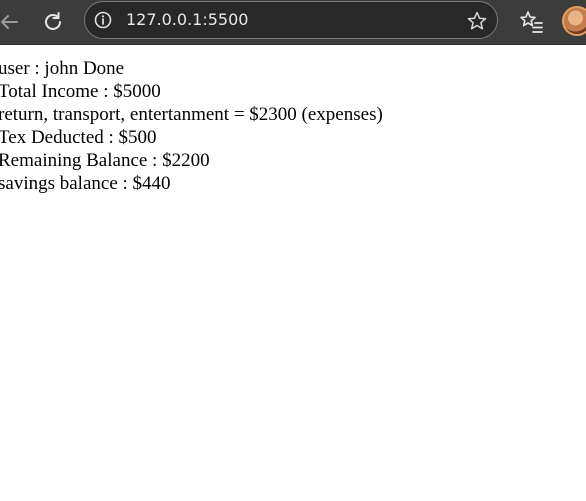  I want to click on address-bar: 127.0.0.1:5500, so click(291, 20).